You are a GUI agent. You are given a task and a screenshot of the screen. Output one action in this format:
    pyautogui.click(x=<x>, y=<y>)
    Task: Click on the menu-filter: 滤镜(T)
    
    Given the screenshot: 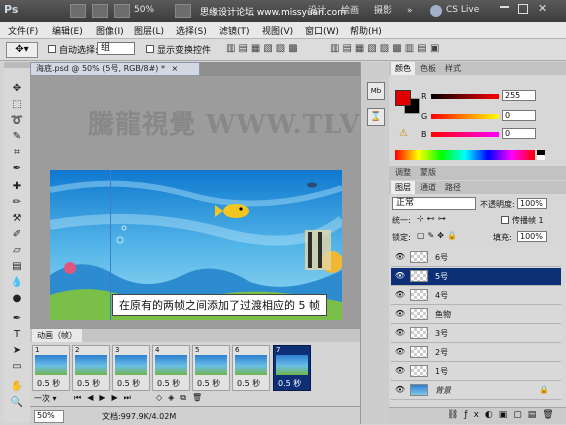 What is the action you would take?
    pyautogui.click(x=234, y=30)
    